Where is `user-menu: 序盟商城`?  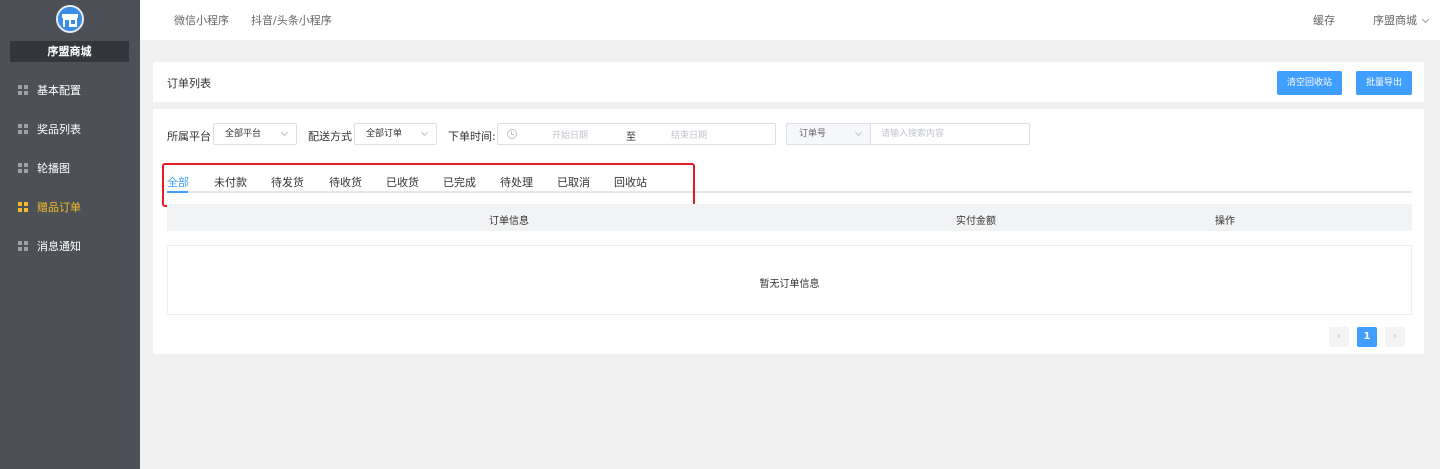 user-menu: 序盟商城 is located at coordinates (1401, 20).